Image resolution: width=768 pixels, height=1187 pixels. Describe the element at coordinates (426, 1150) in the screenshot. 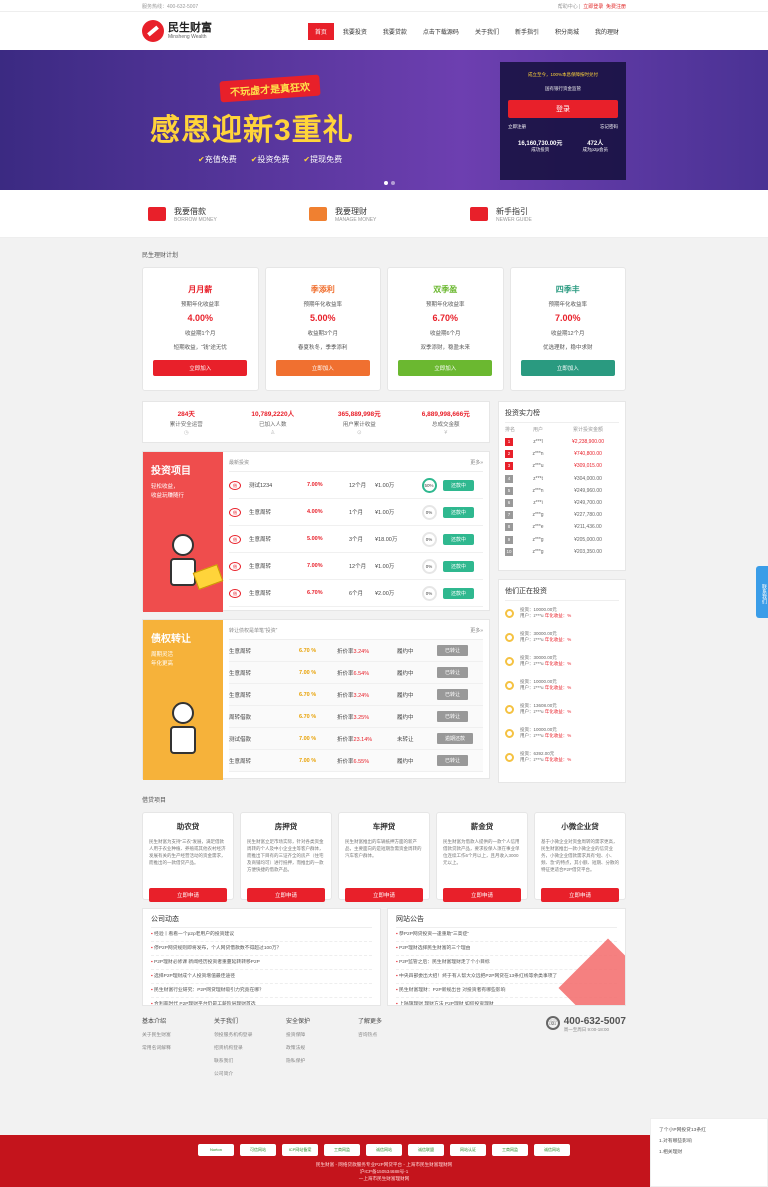

I see `trust-badge: 诚信联盟` at that location.